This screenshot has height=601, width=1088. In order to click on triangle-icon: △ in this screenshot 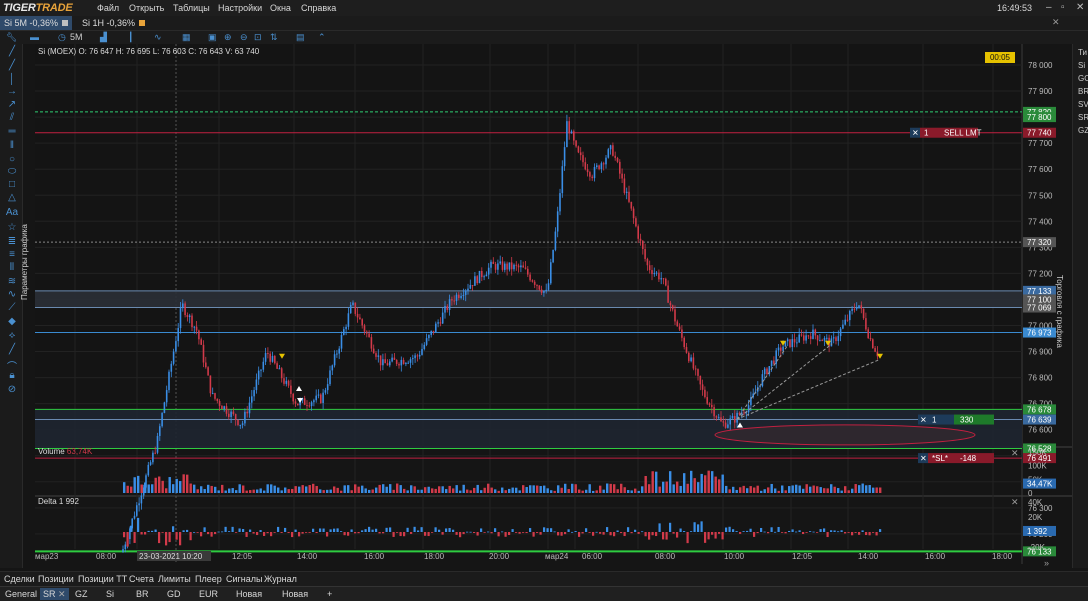, I will do `click(12, 197)`.